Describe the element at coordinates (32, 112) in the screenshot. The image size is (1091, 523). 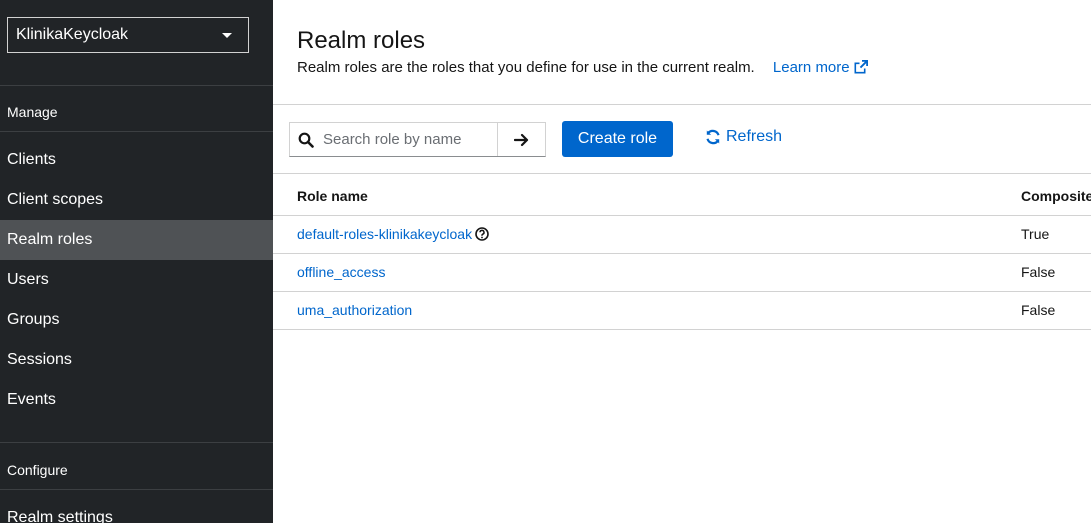
I see `nav-section-manage: Manage` at that location.